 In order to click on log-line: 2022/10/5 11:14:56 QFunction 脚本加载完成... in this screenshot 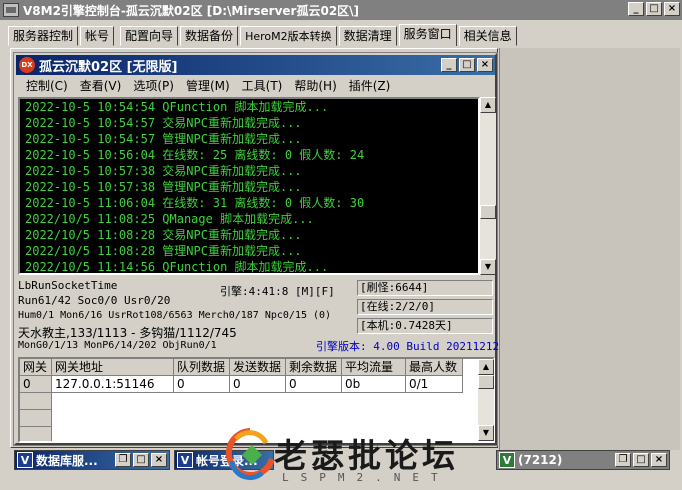, I will do `click(177, 267)`.